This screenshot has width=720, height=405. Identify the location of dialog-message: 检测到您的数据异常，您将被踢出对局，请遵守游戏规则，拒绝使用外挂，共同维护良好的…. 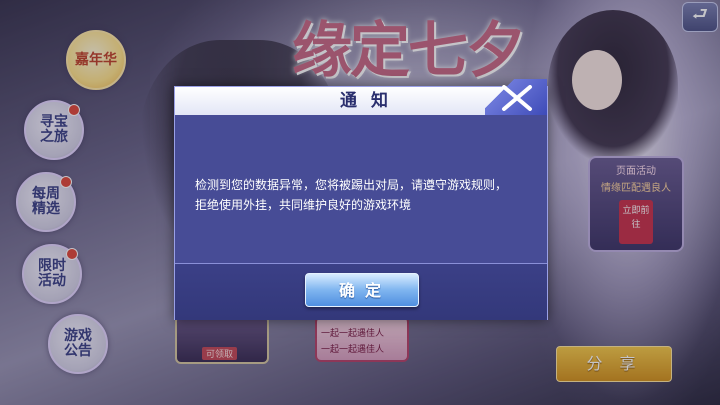
(351, 195).